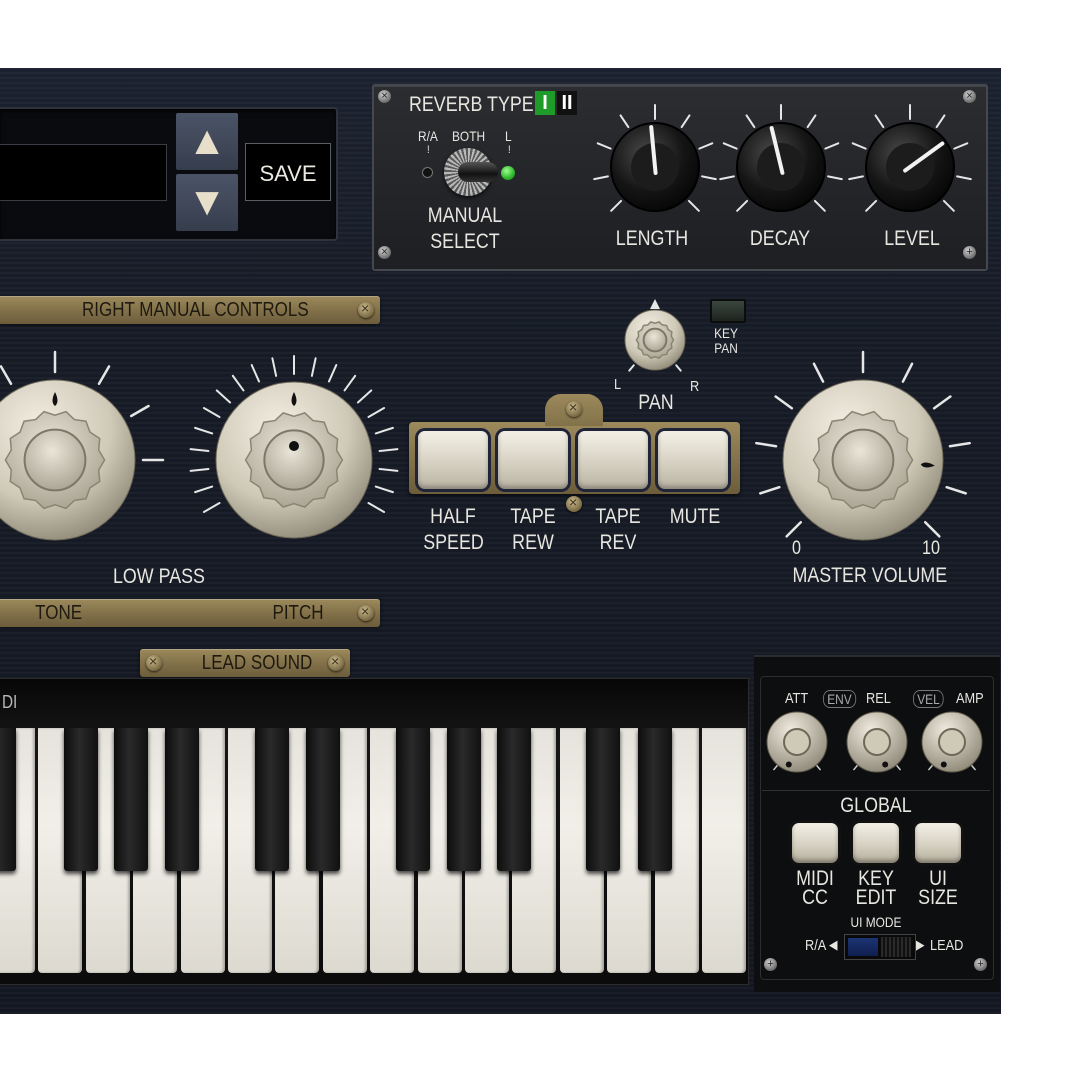 The width and height of the screenshot is (1080, 1080). What do you see at coordinates (876, 790) in the screenshot?
I see `global-divider` at bounding box center [876, 790].